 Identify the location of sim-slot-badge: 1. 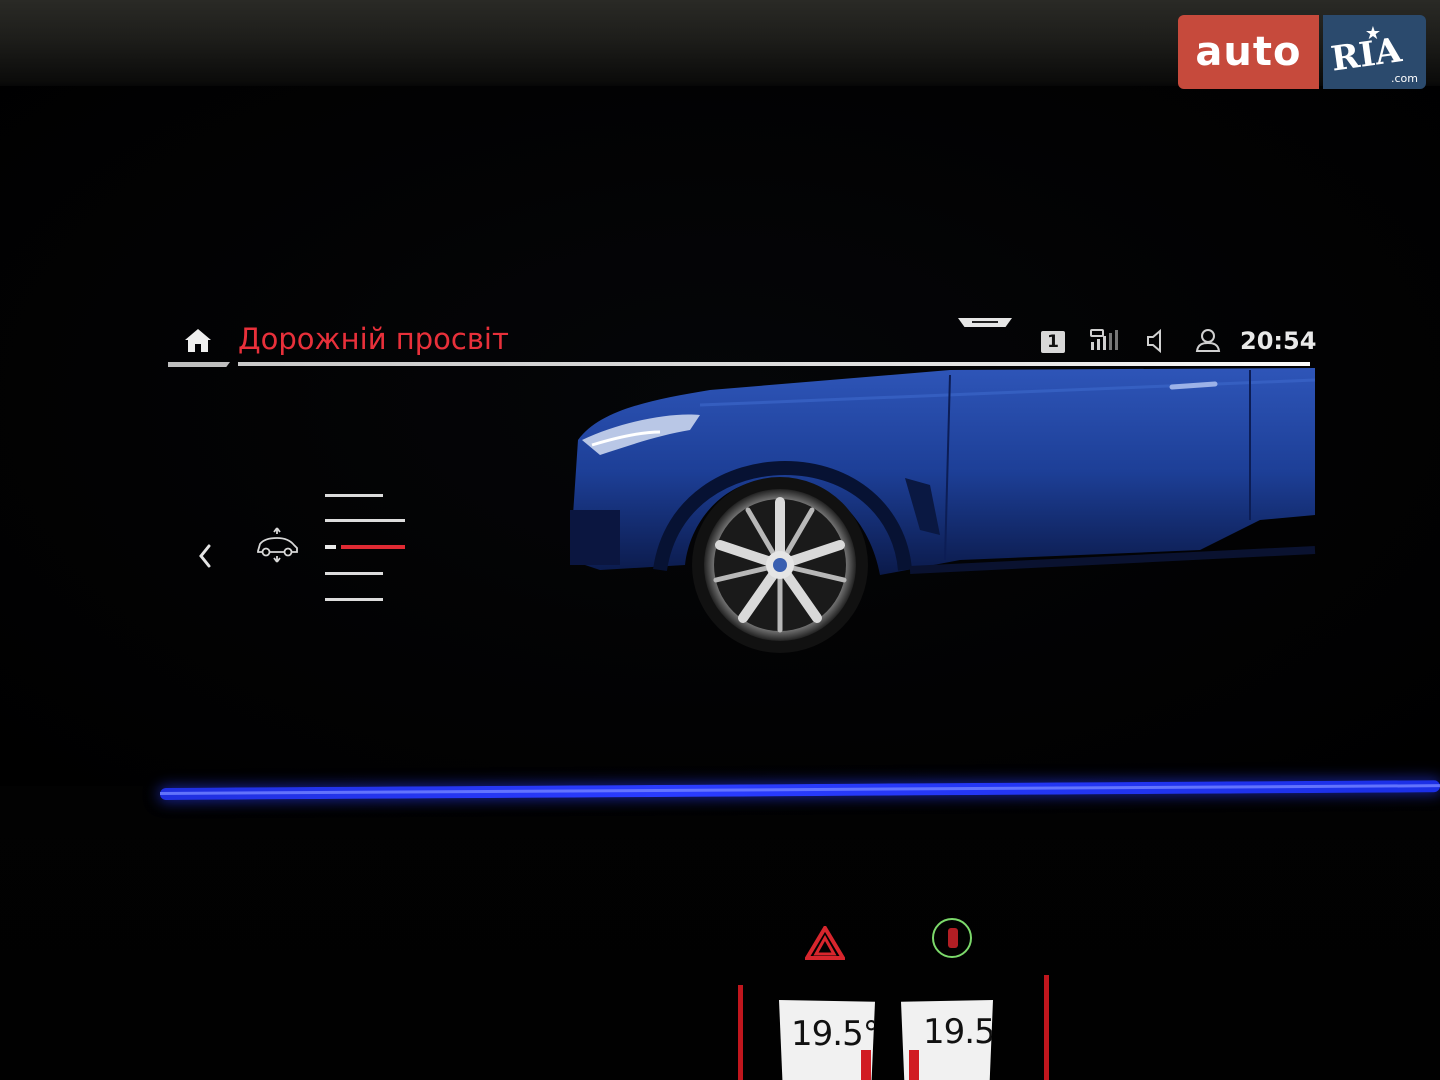
(1053, 342).